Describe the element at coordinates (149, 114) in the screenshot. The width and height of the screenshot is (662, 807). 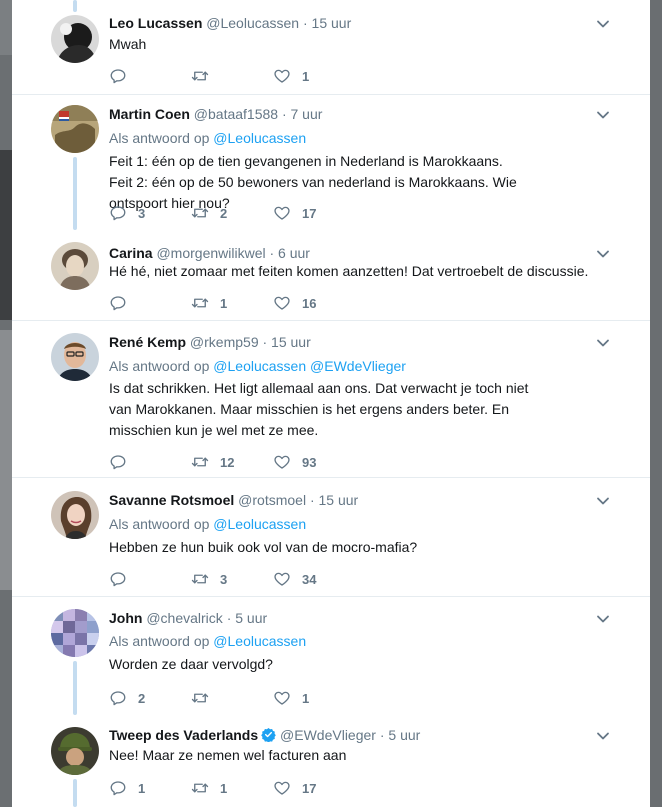
I see `display-name: Martin Coen` at that location.